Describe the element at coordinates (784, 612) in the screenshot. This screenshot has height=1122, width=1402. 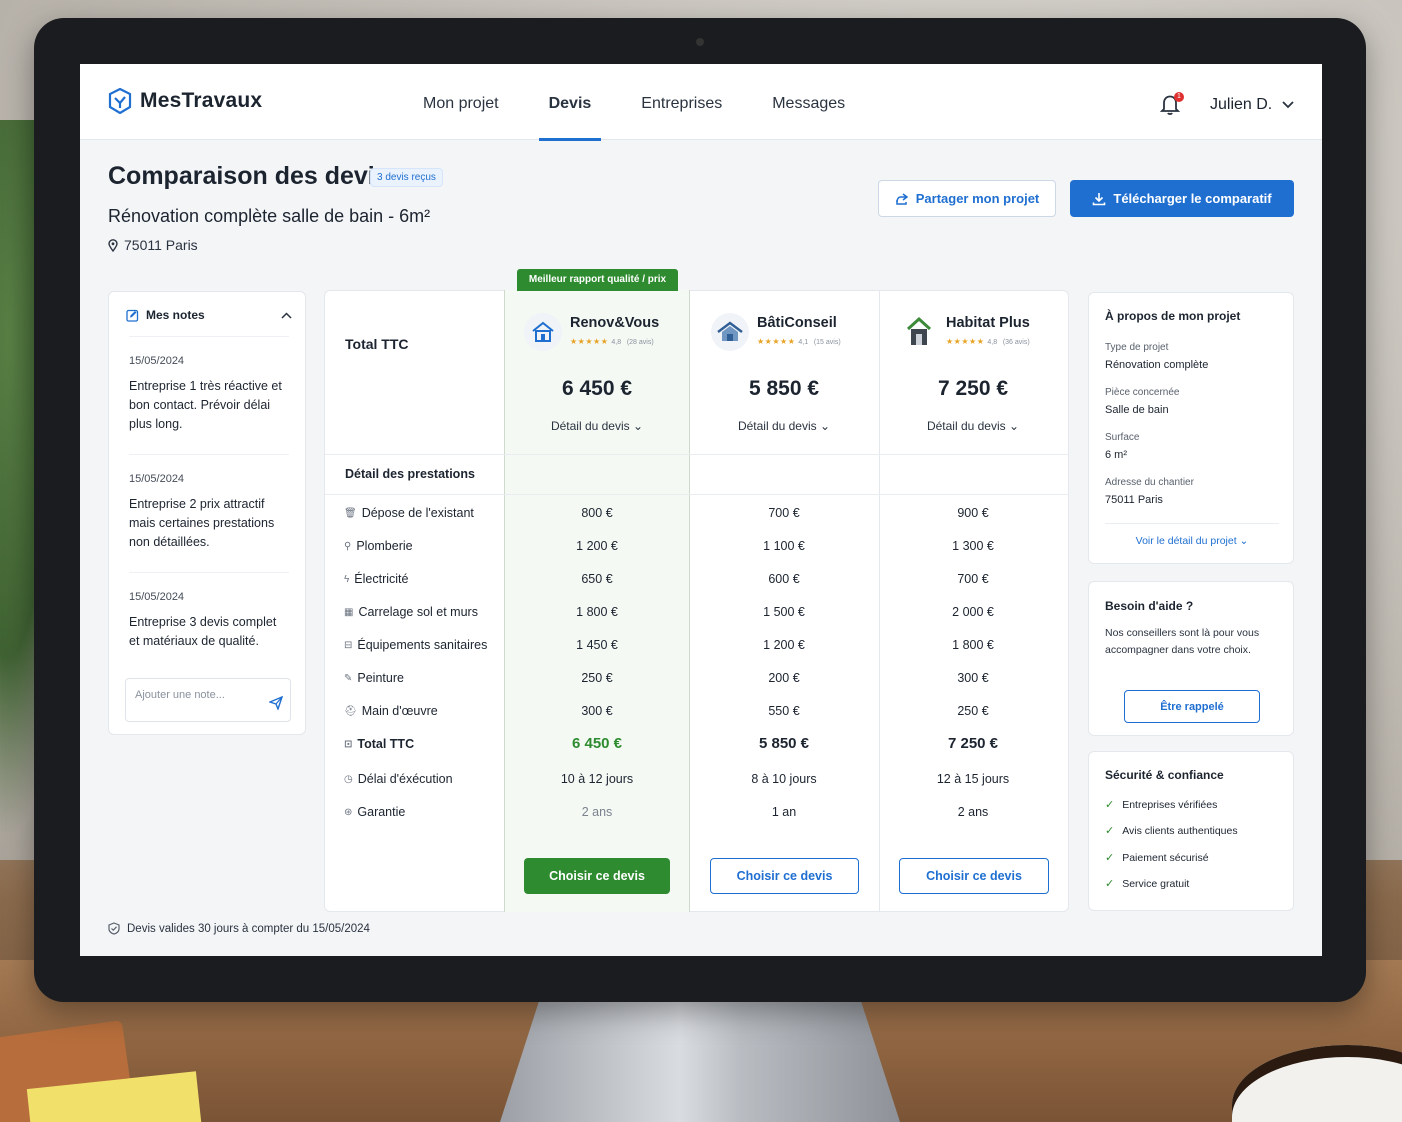
I see `price-cell: 1 500 €` at that location.